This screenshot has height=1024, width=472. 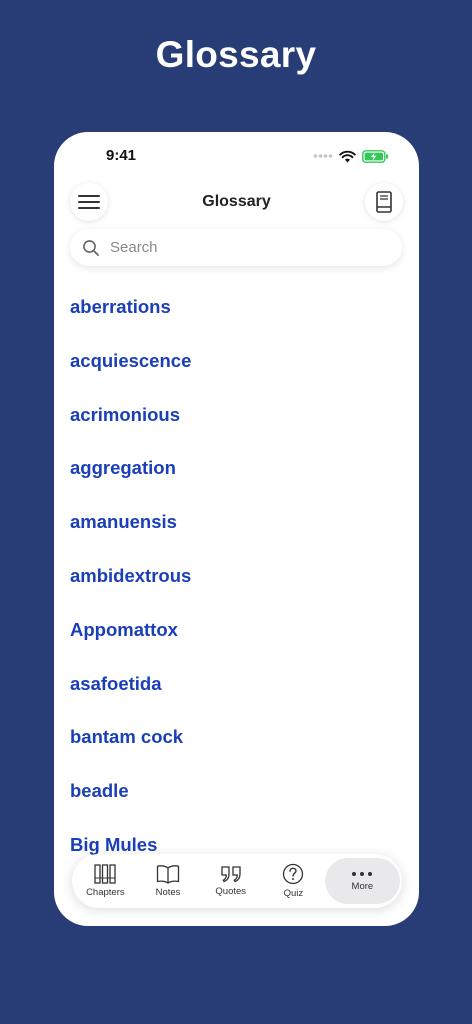 What do you see at coordinates (323, 156) in the screenshot?
I see `signal-icon` at bounding box center [323, 156].